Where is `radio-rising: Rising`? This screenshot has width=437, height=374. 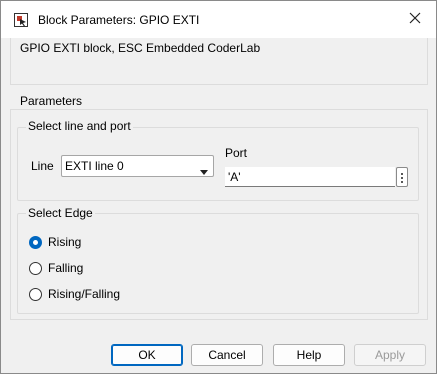
radio-rising: Rising is located at coordinates (55, 242).